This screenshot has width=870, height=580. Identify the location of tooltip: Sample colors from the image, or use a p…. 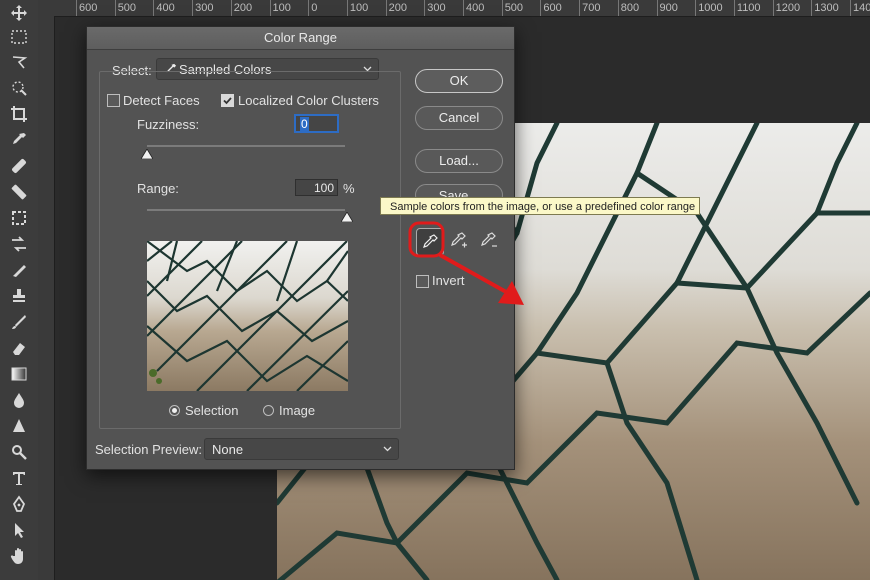
(540, 206).